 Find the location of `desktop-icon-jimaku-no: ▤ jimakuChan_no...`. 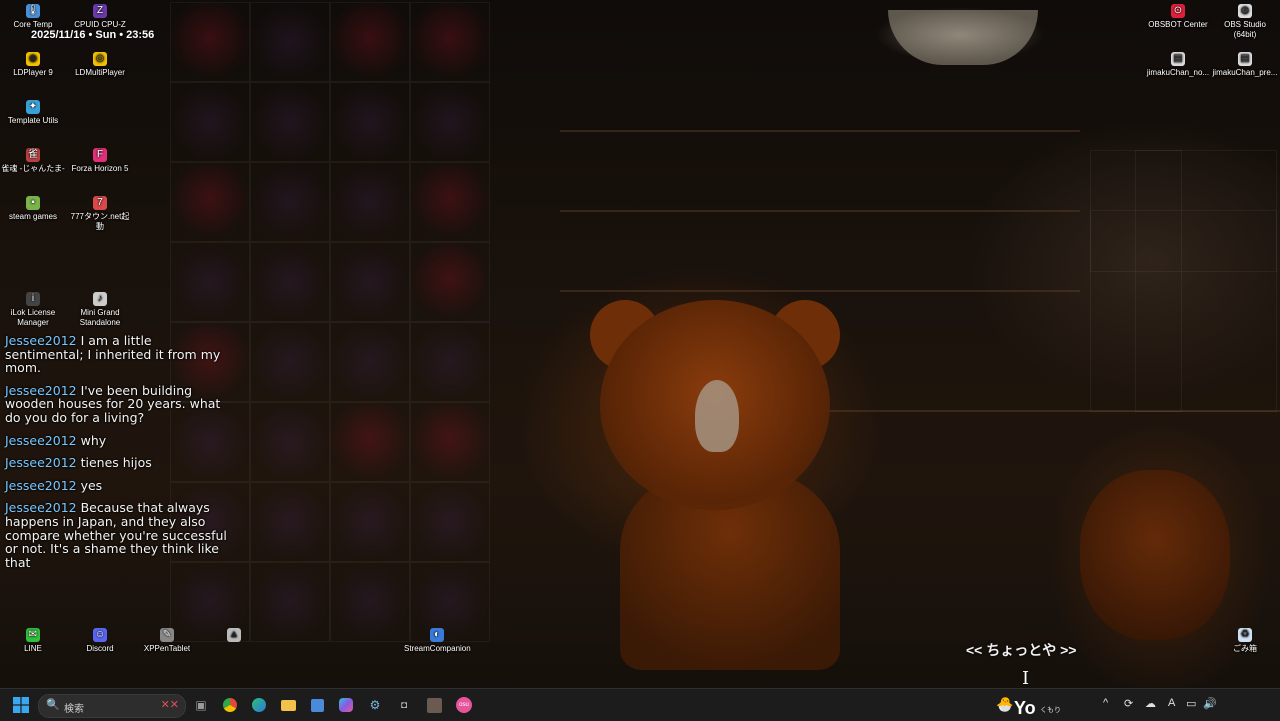

desktop-icon-jimaku-no: ▤ jimakuChan_no... is located at coordinates (1178, 65).